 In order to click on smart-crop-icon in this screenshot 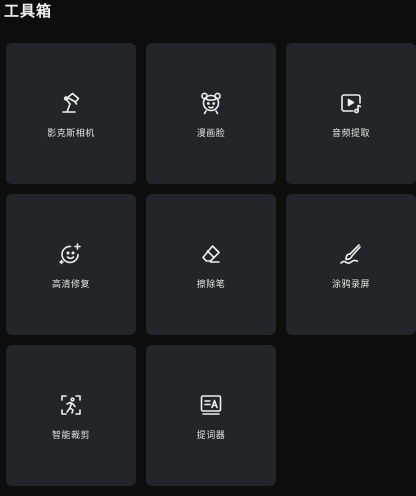, I will do `click(71, 405)`.